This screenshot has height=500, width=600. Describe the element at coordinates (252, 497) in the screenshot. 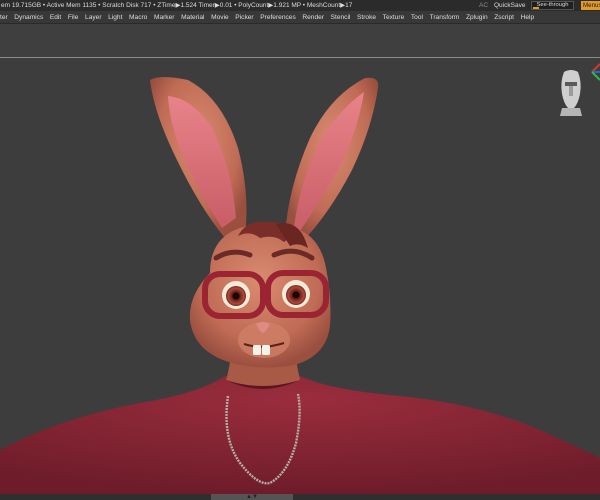

I see `collapse-arrows-icon: ▲▼` at that location.